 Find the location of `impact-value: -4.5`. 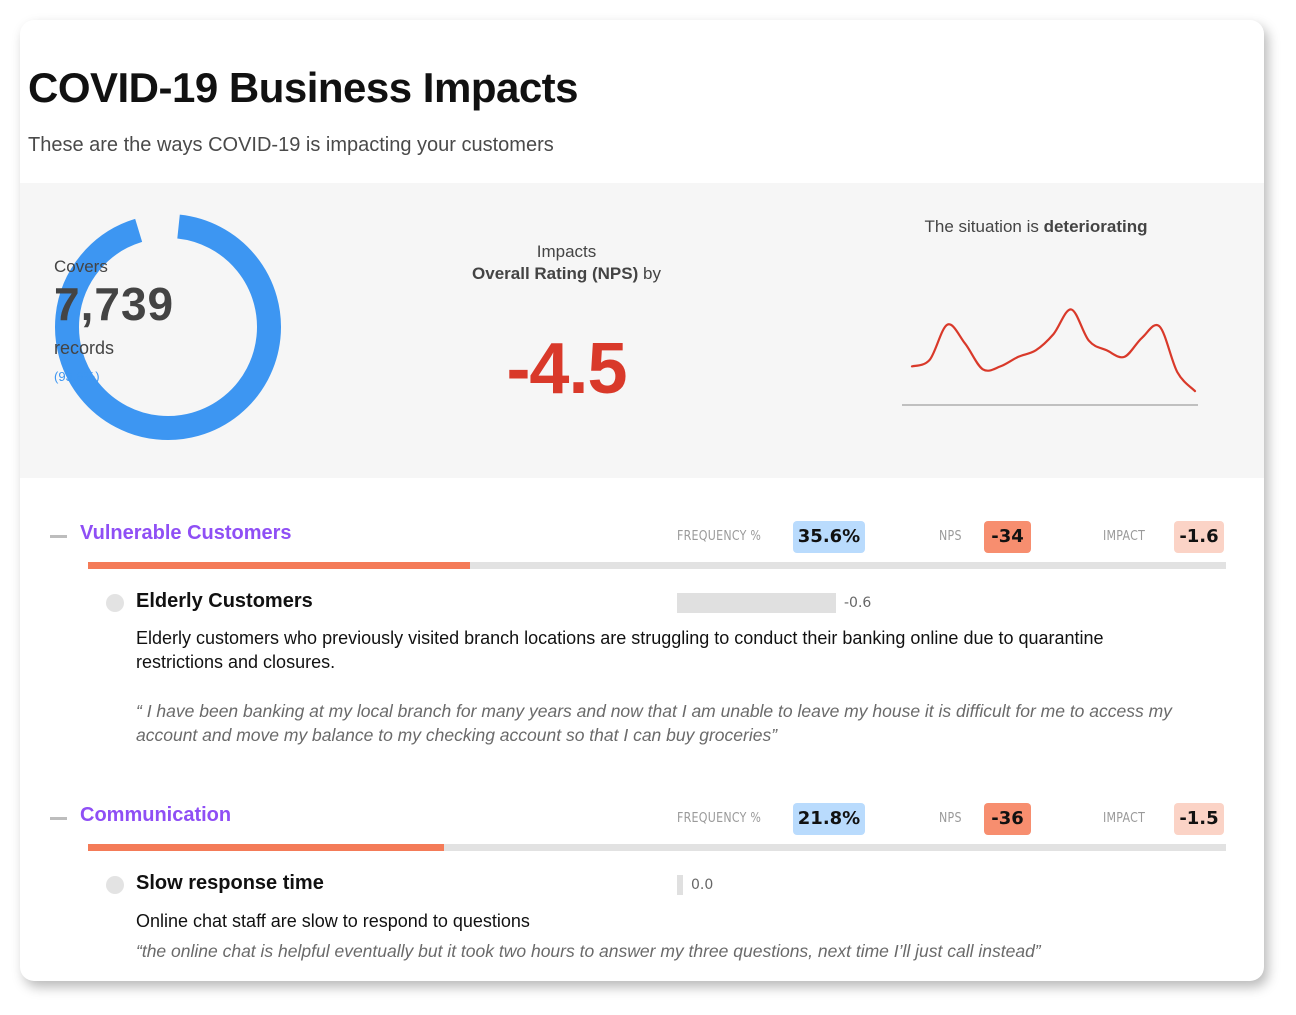

impact-value: -4.5 is located at coordinates (566, 369).